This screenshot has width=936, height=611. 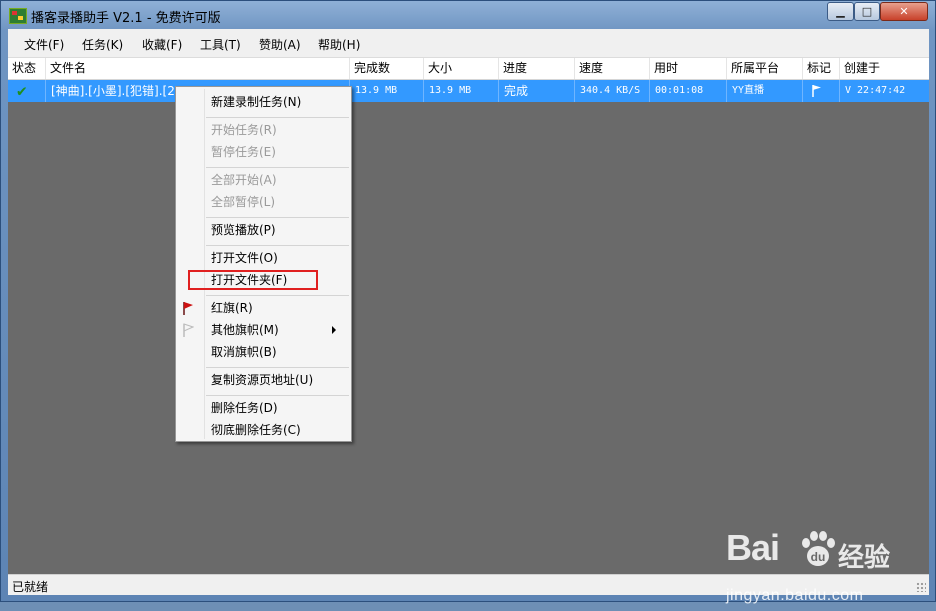 What do you see at coordinates (244, 258) in the screenshot?
I see `ctx-open-file: 打开文件(O)` at bounding box center [244, 258].